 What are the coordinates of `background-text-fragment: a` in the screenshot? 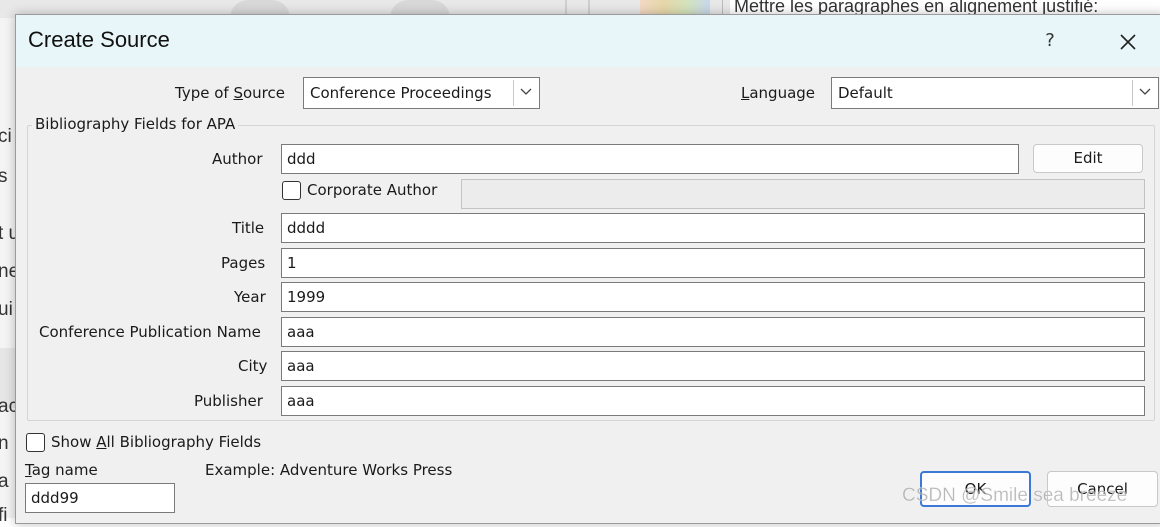 It's located at (4, 481).